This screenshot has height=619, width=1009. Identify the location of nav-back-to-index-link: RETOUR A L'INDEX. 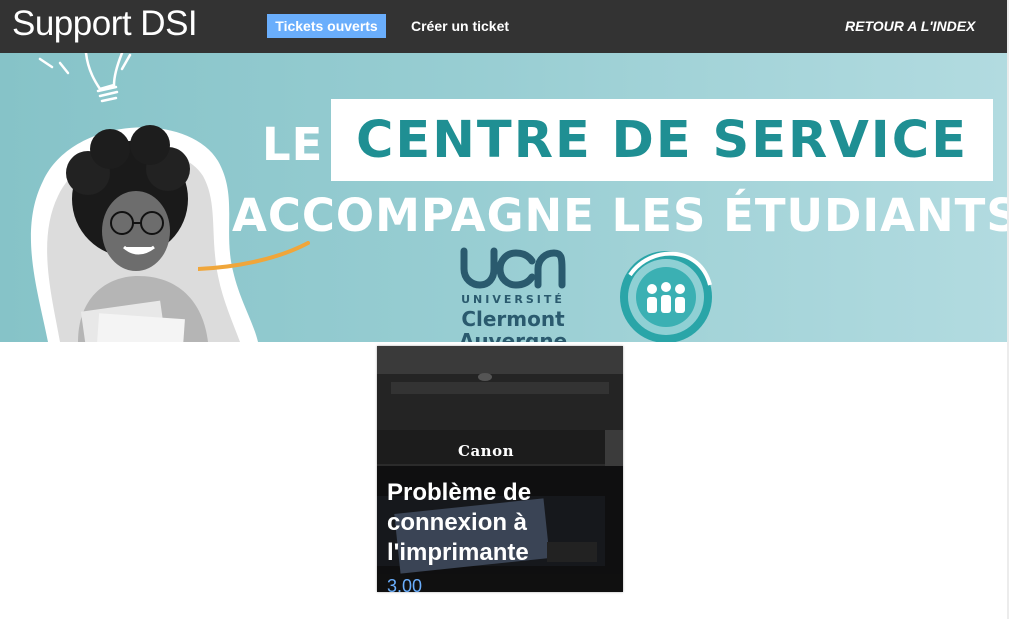
(910, 26).